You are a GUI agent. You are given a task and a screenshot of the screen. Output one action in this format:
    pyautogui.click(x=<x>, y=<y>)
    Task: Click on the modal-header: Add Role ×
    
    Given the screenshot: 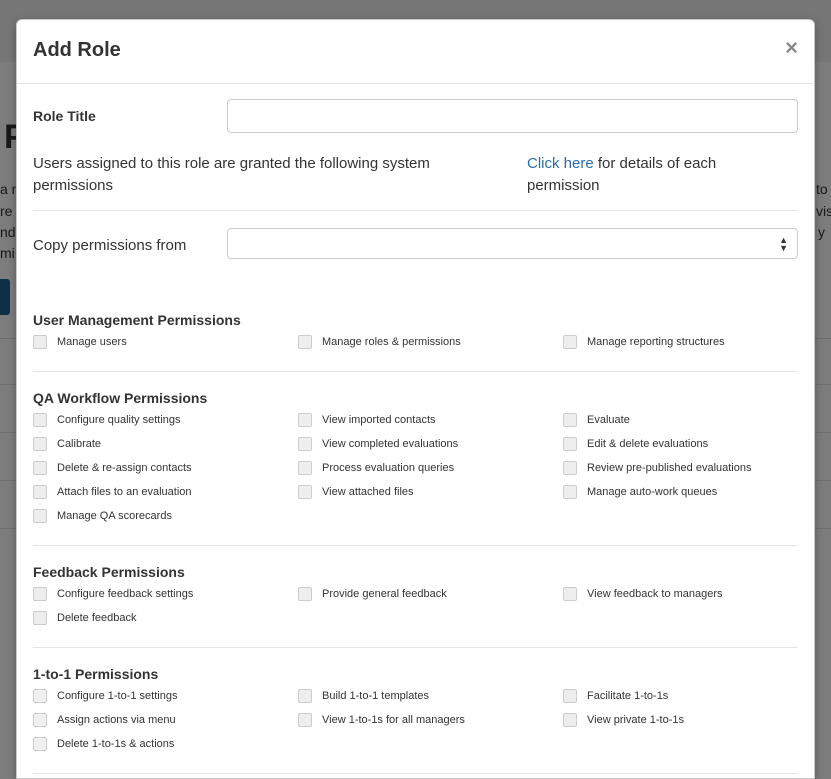 What is the action you would take?
    pyautogui.click(x=415, y=52)
    